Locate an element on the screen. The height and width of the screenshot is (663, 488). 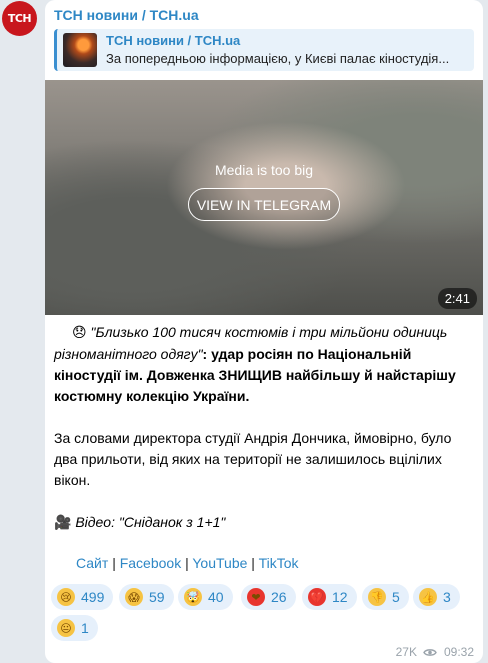
reaction-count: 3 is located at coordinates (447, 597).